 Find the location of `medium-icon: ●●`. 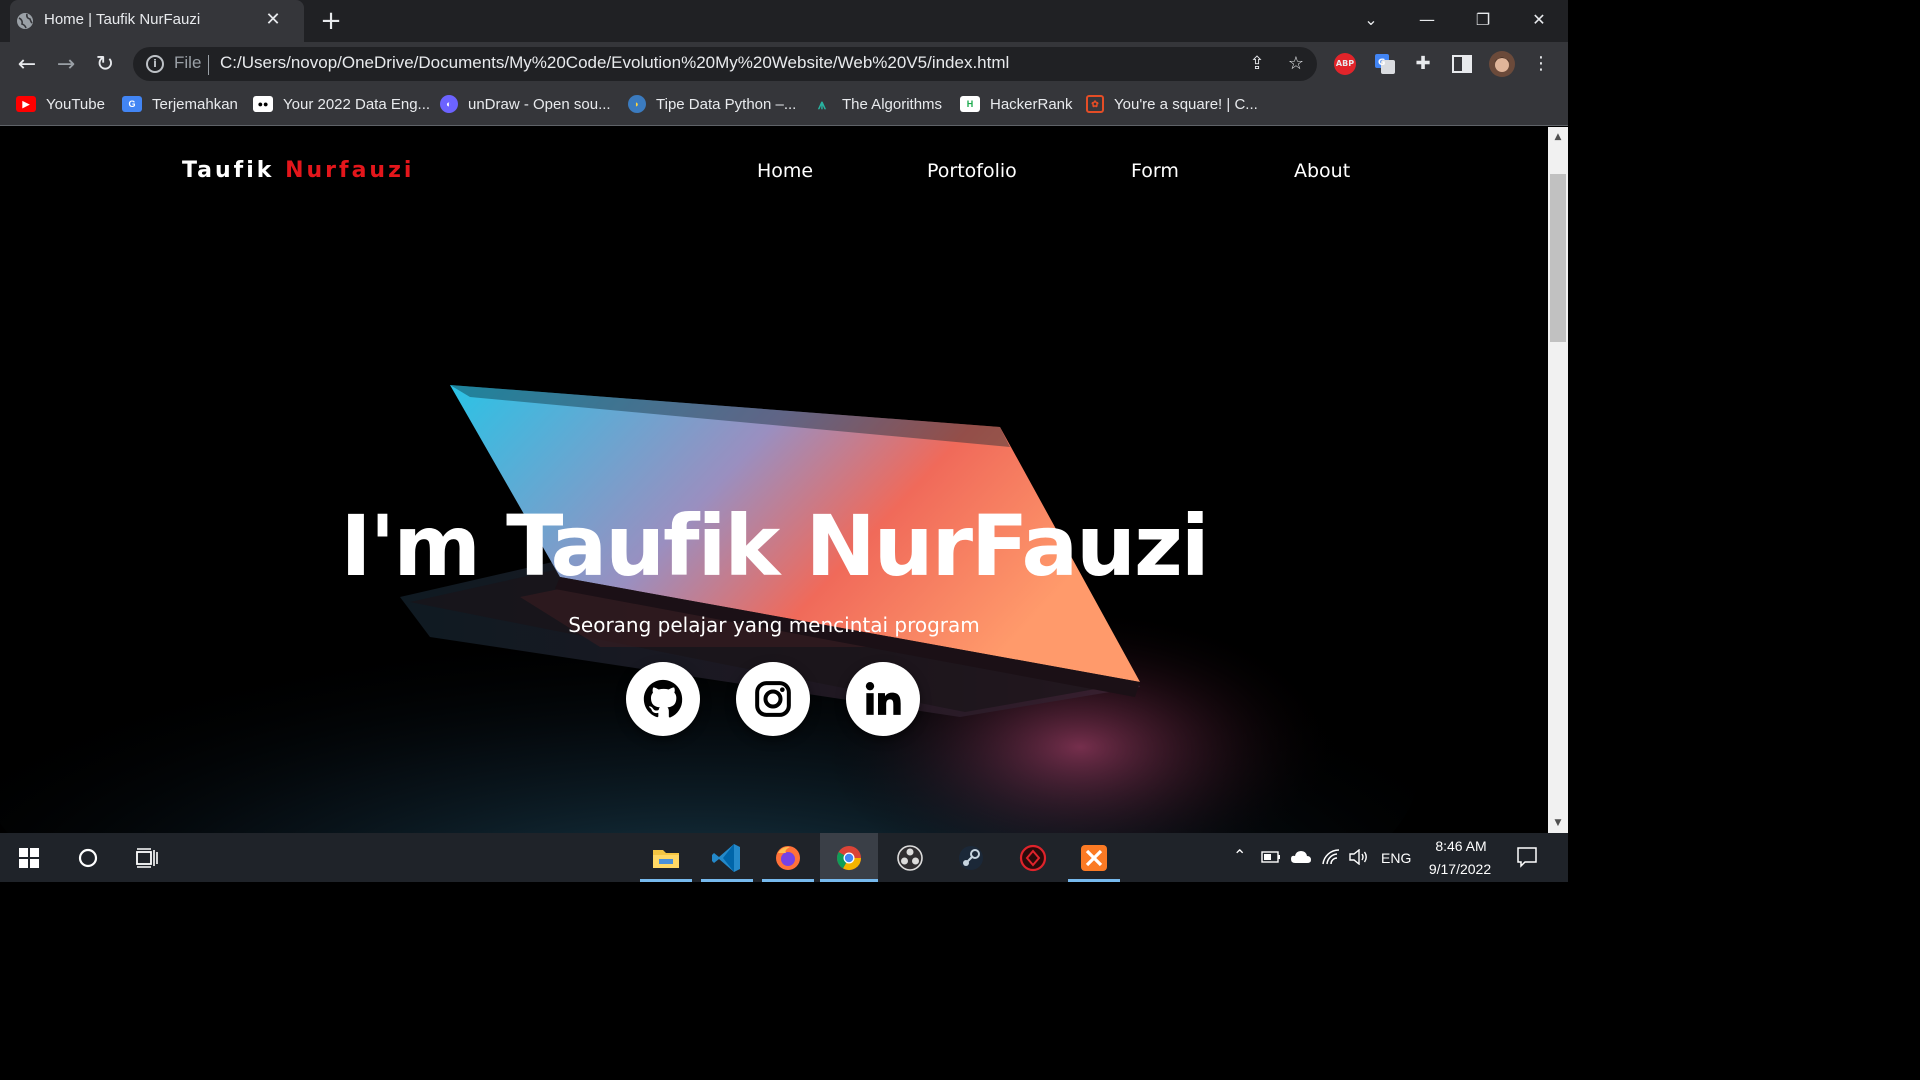

medium-icon: ●● is located at coordinates (263, 104).